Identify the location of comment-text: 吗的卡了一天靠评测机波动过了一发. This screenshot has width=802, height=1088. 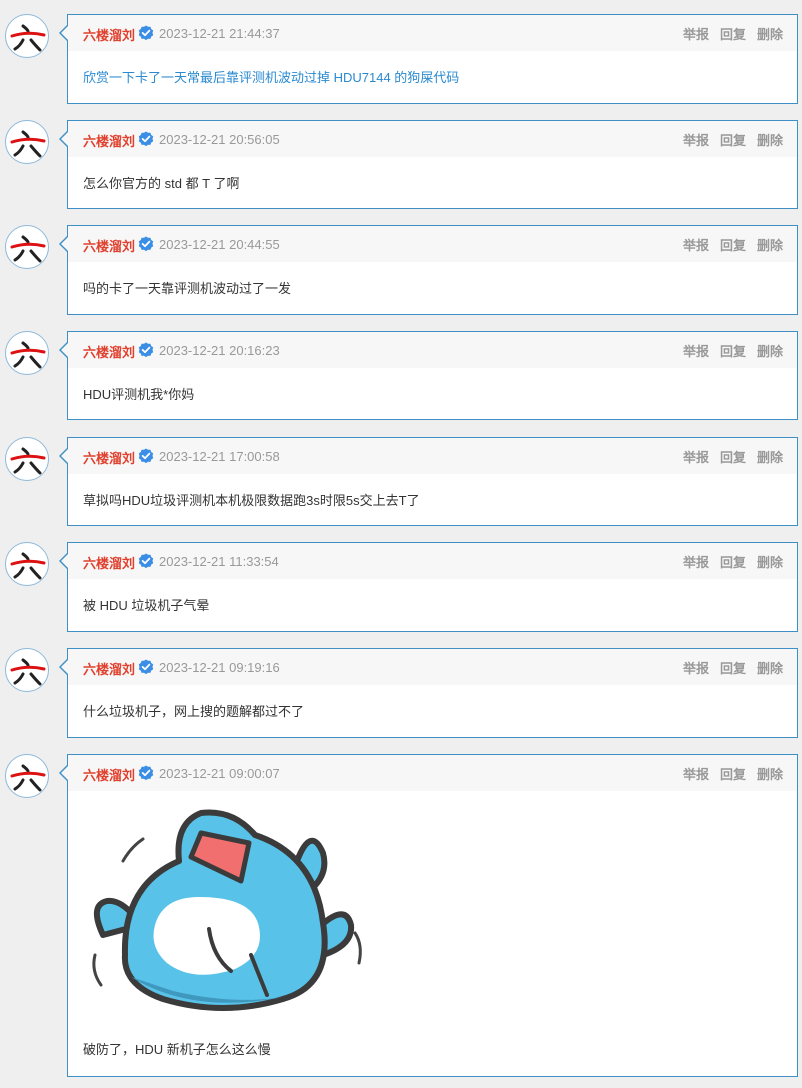
(187, 288).